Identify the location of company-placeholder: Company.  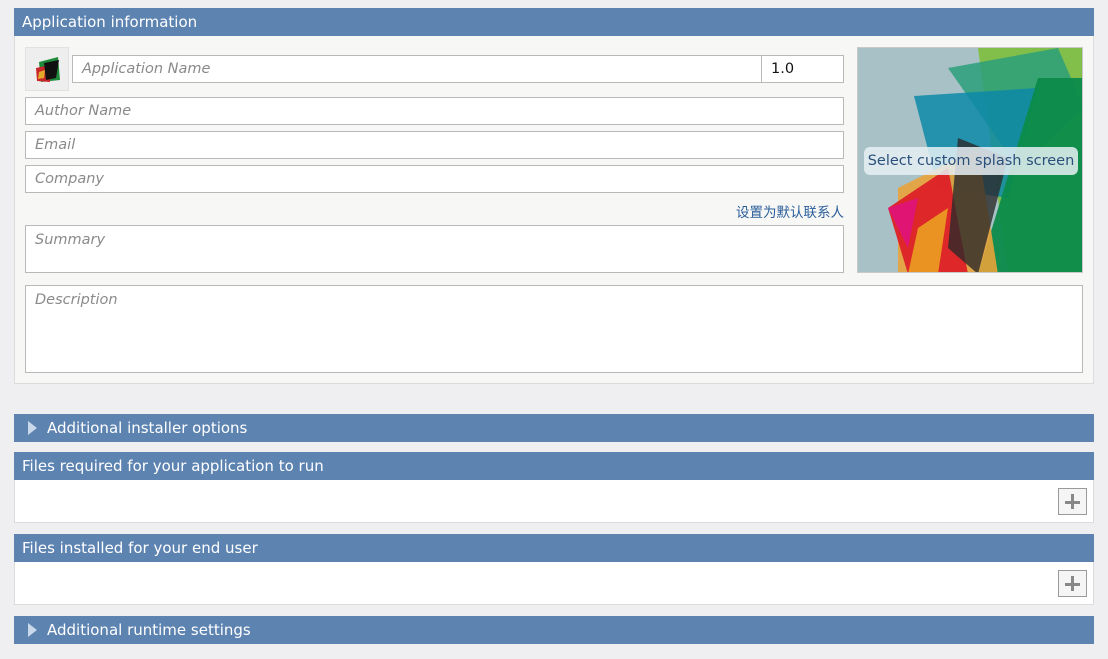
(69, 179).